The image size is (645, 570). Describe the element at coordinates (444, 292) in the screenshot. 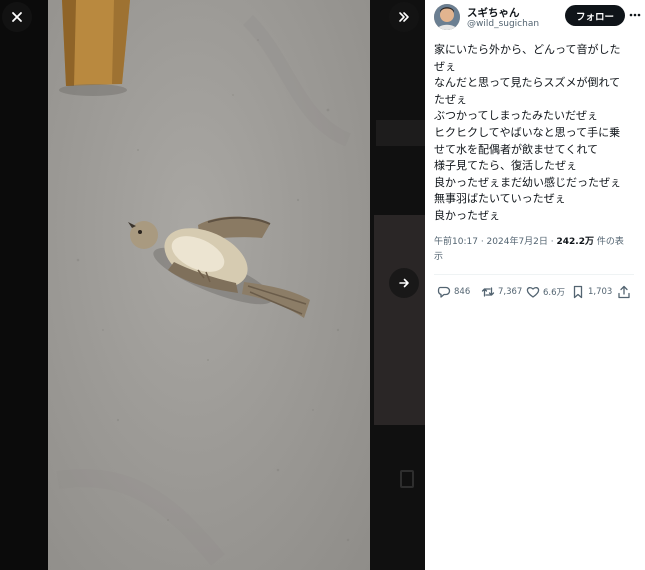

I see `reply-icon` at that location.